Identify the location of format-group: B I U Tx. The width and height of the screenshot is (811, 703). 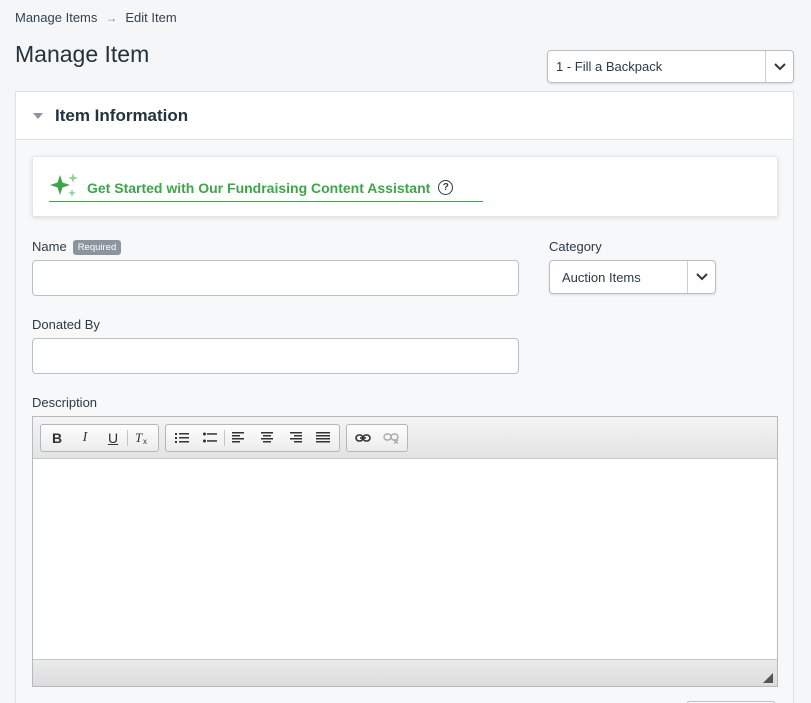
(99, 437).